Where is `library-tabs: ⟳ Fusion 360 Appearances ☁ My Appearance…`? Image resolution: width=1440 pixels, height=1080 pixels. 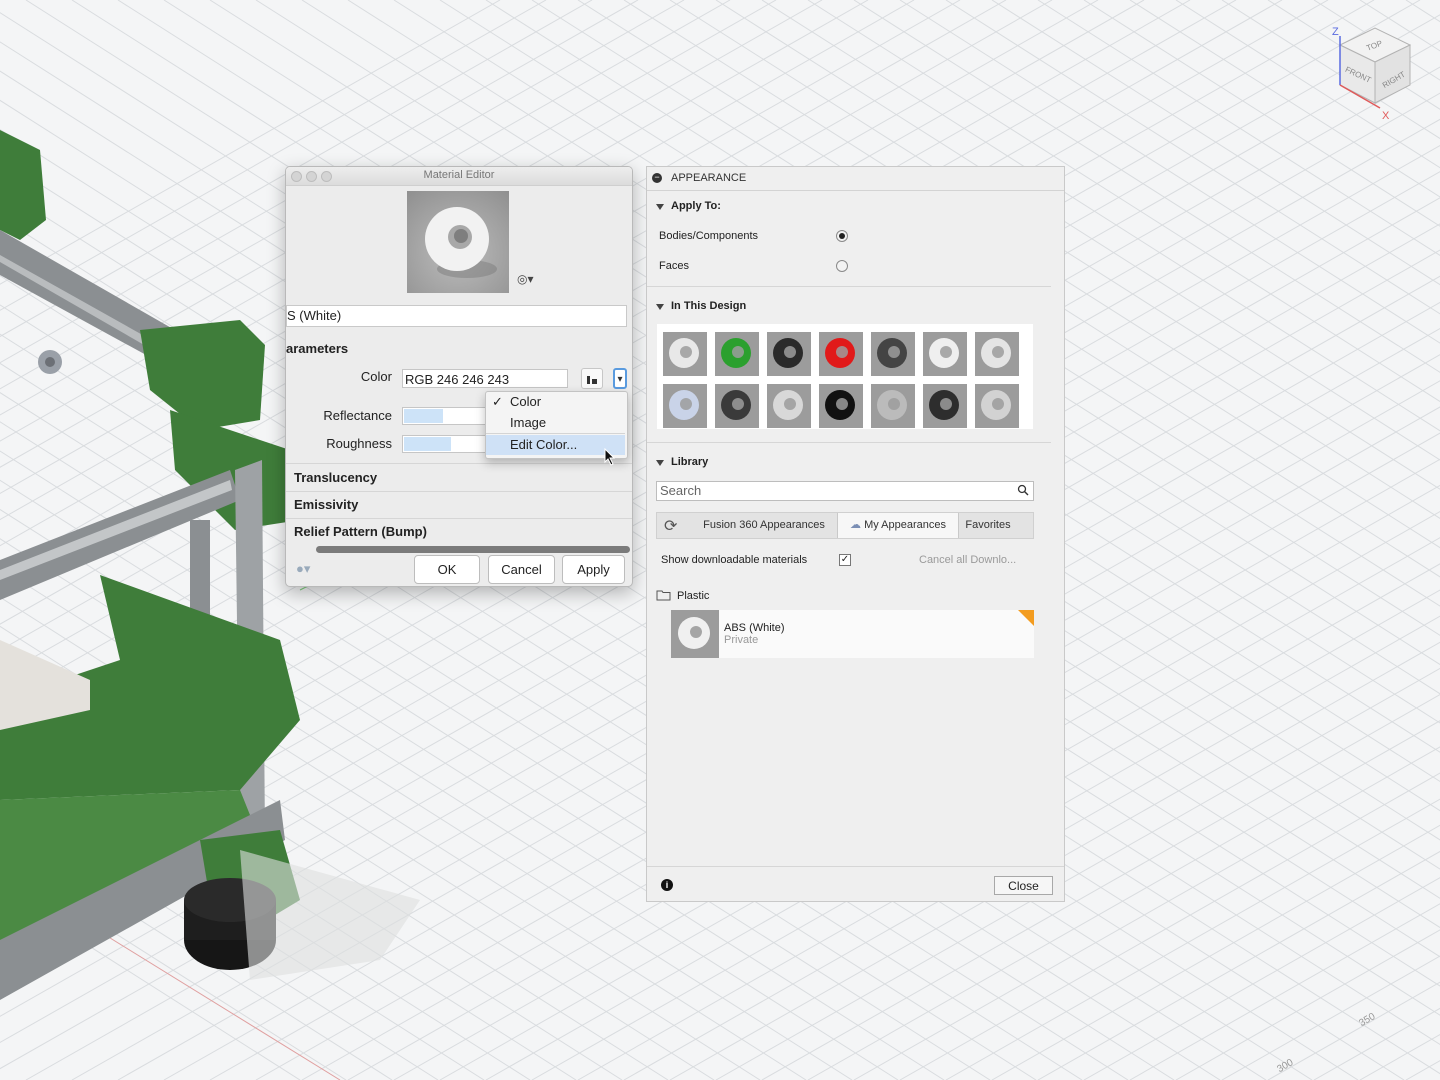 library-tabs: ⟳ Fusion 360 Appearances ☁ My Appearance… is located at coordinates (845, 525).